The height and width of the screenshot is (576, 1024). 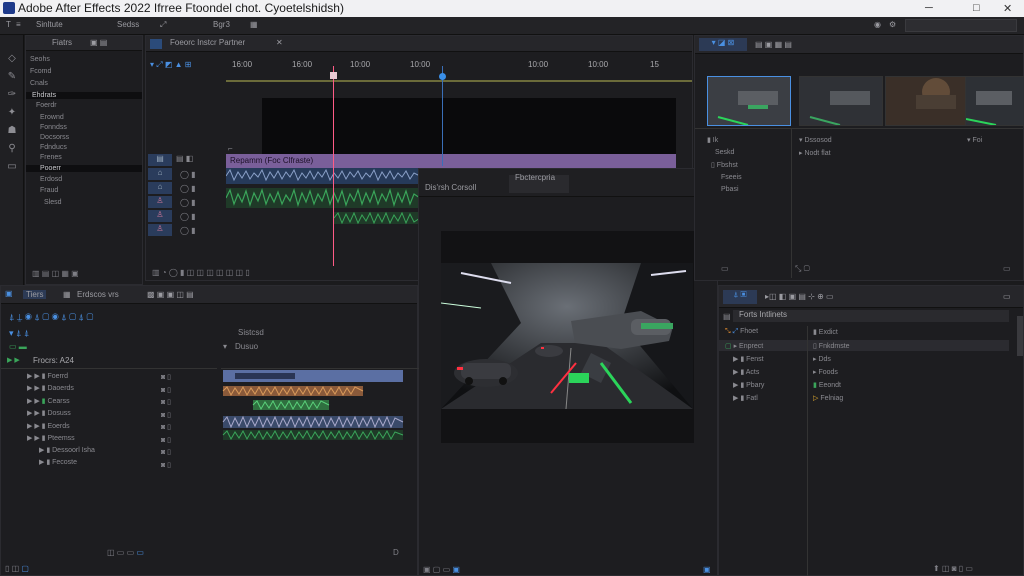 What do you see at coordinates (929, 8) in the screenshot?
I see `minimize-button: ─` at bounding box center [929, 8].